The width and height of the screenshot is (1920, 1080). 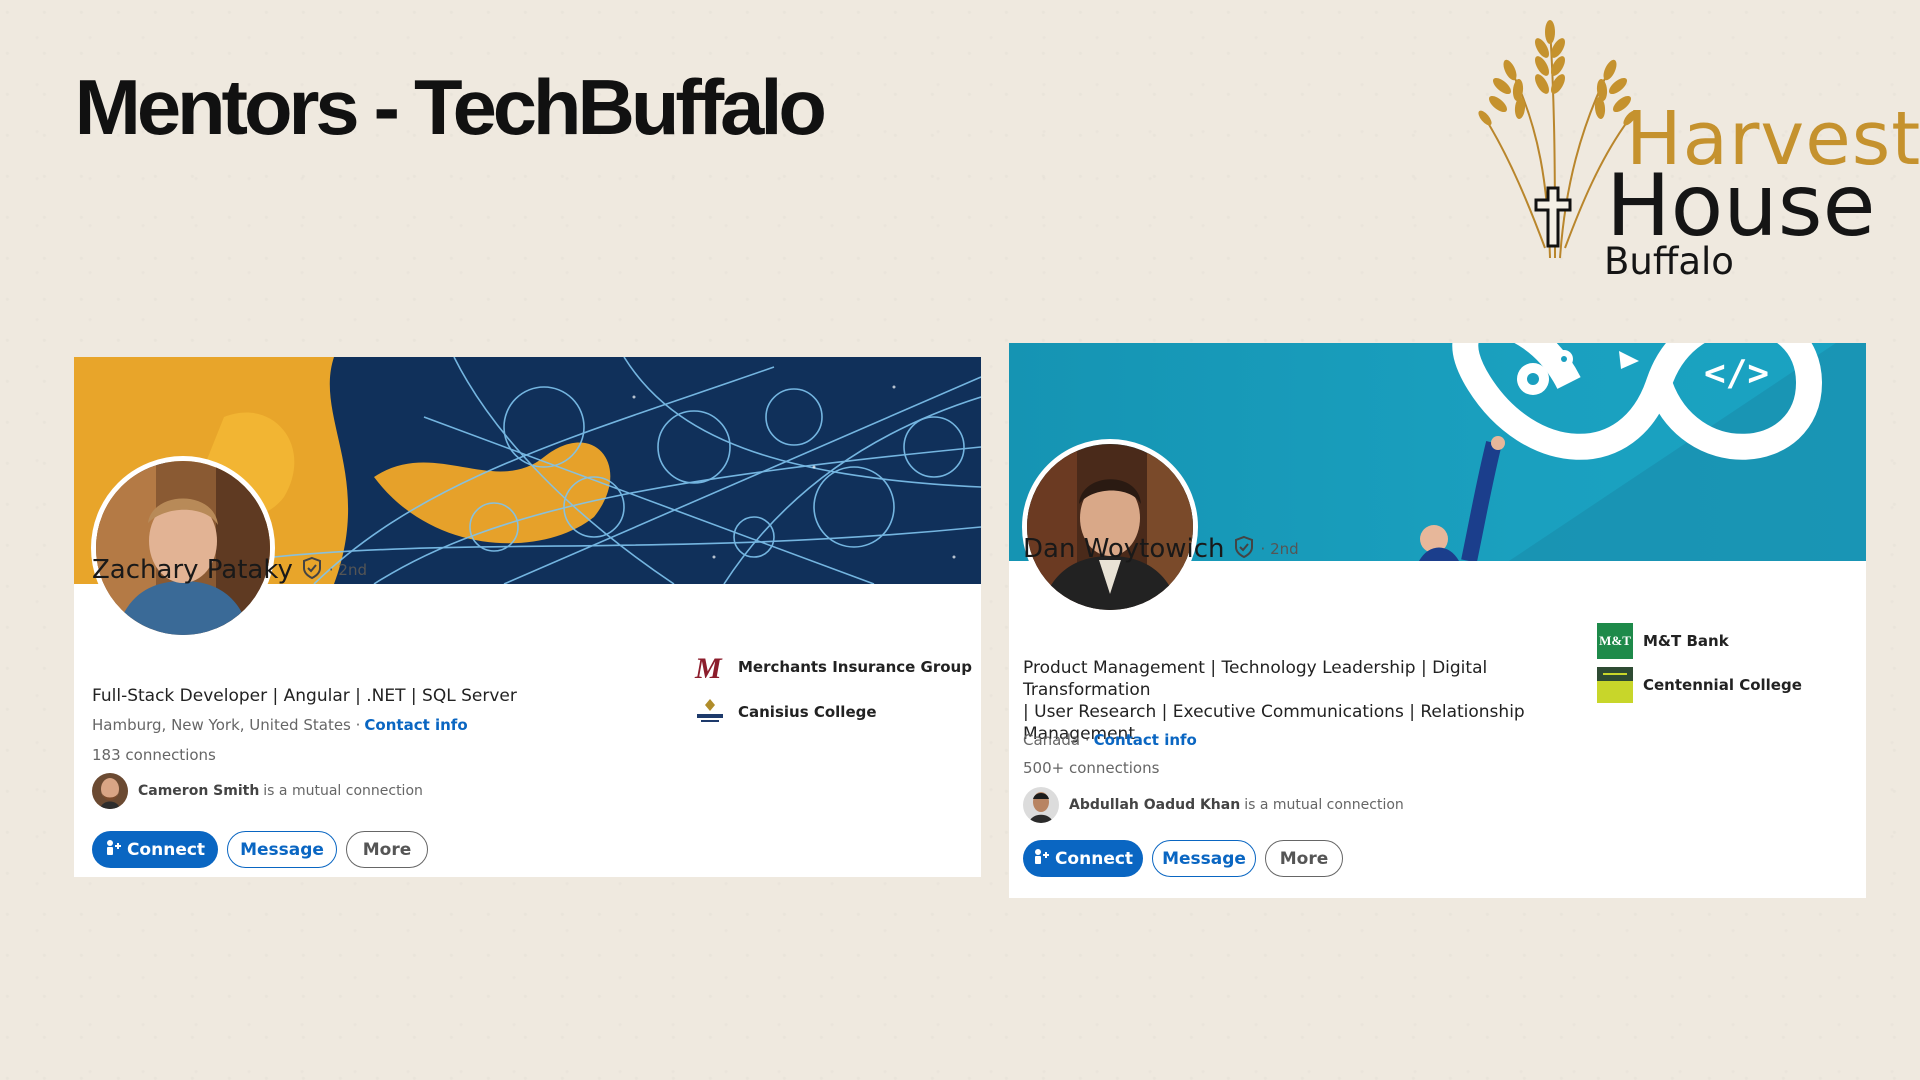 What do you see at coordinates (1124, 549) in the screenshot?
I see `profile-name: Dan Woytowich` at bounding box center [1124, 549].